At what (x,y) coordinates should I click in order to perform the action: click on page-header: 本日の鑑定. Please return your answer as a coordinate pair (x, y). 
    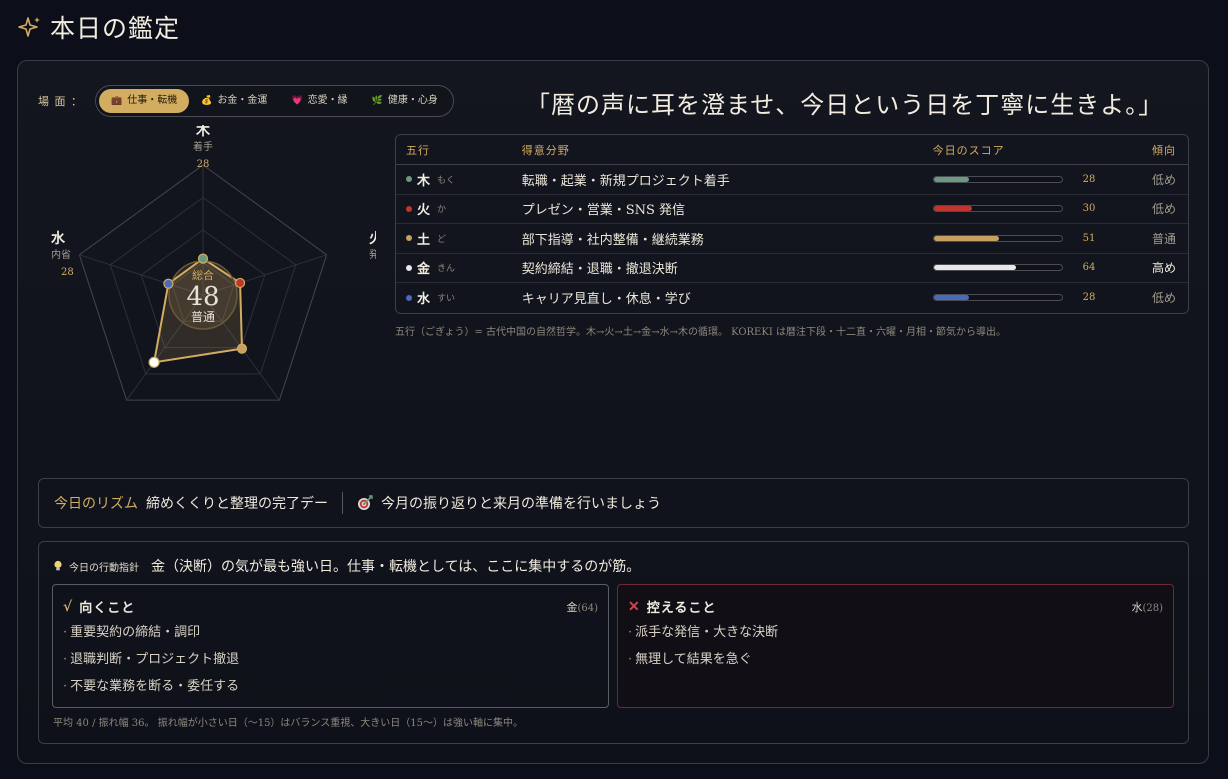
    Looking at the image, I should click on (99, 27).